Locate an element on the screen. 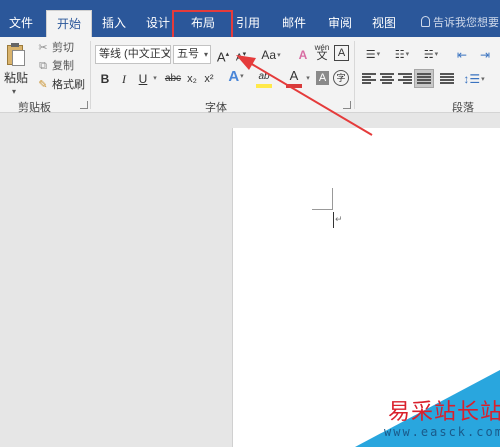 The height and width of the screenshot is (447, 500). enclose-icon: 字 is located at coordinates (341, 78).